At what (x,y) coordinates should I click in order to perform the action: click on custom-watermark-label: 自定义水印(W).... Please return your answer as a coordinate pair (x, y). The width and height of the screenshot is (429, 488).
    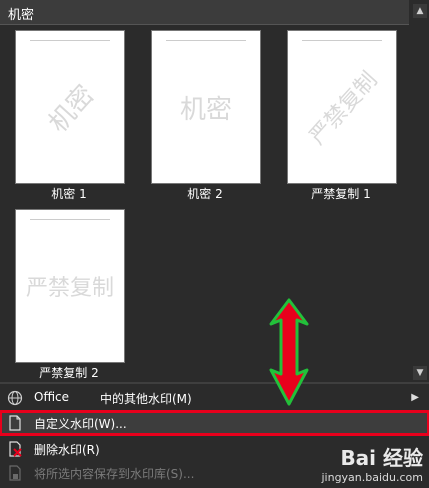
    Looking at the image, I should click on (80, 424).